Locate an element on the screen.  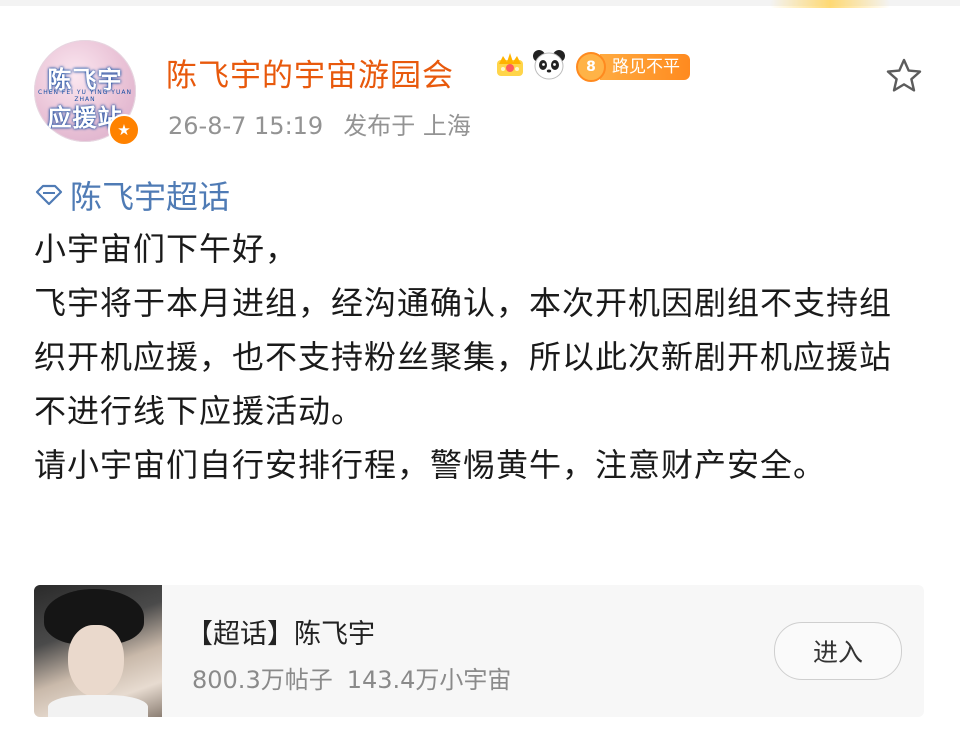
super-topic-stats: 800.3万帖子 143.4万小宇宙 is located at coordinates (358, 677).